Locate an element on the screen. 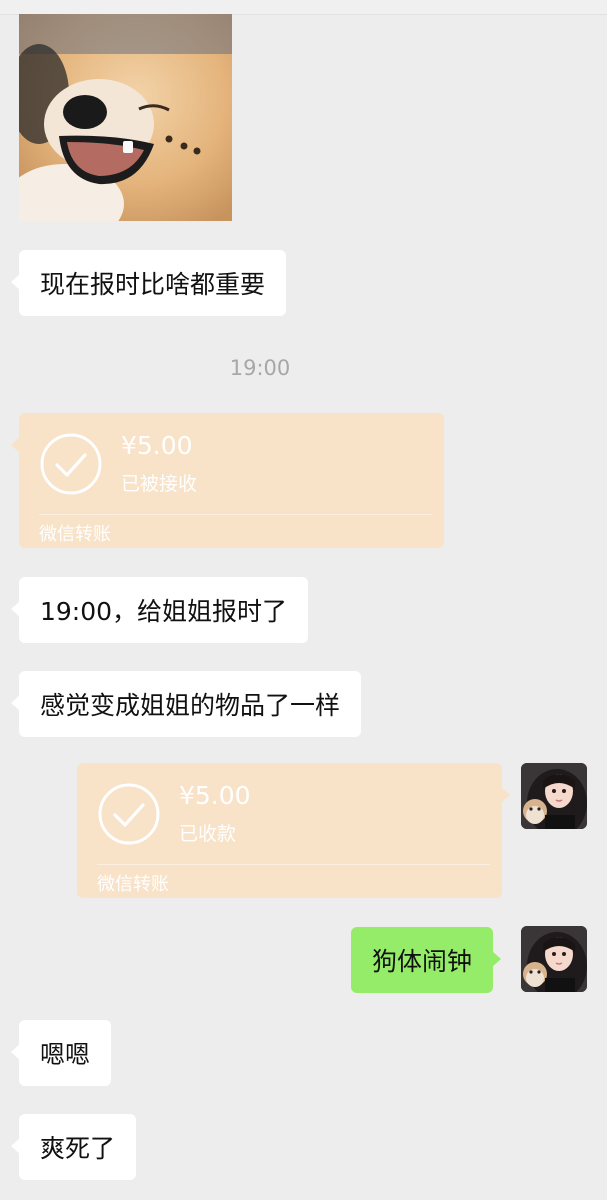 The image size is (607, 1200). transfer-card-sent: ¥5.00 已收款 微信转账 is located at coordinates (293, 830).